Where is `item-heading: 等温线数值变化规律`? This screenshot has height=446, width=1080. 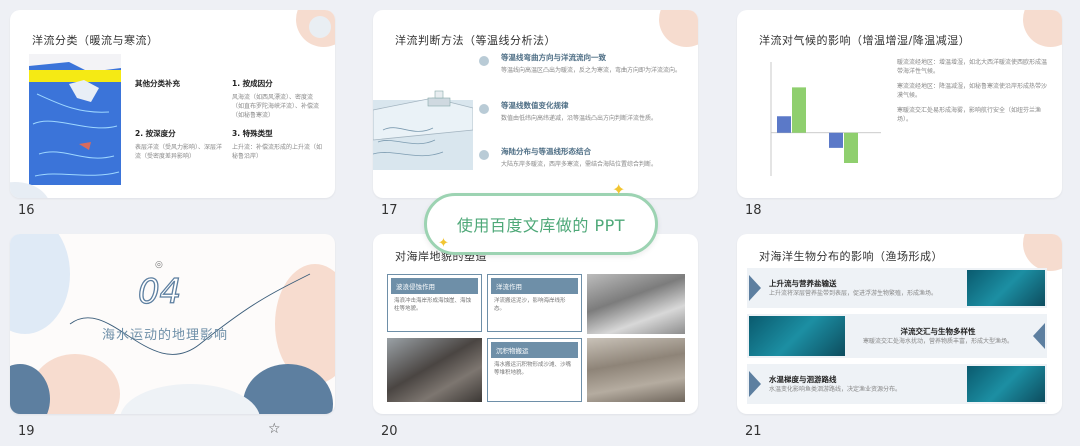
item-heading: 等温线数值变化规律 is located at coordinates (535, 105).